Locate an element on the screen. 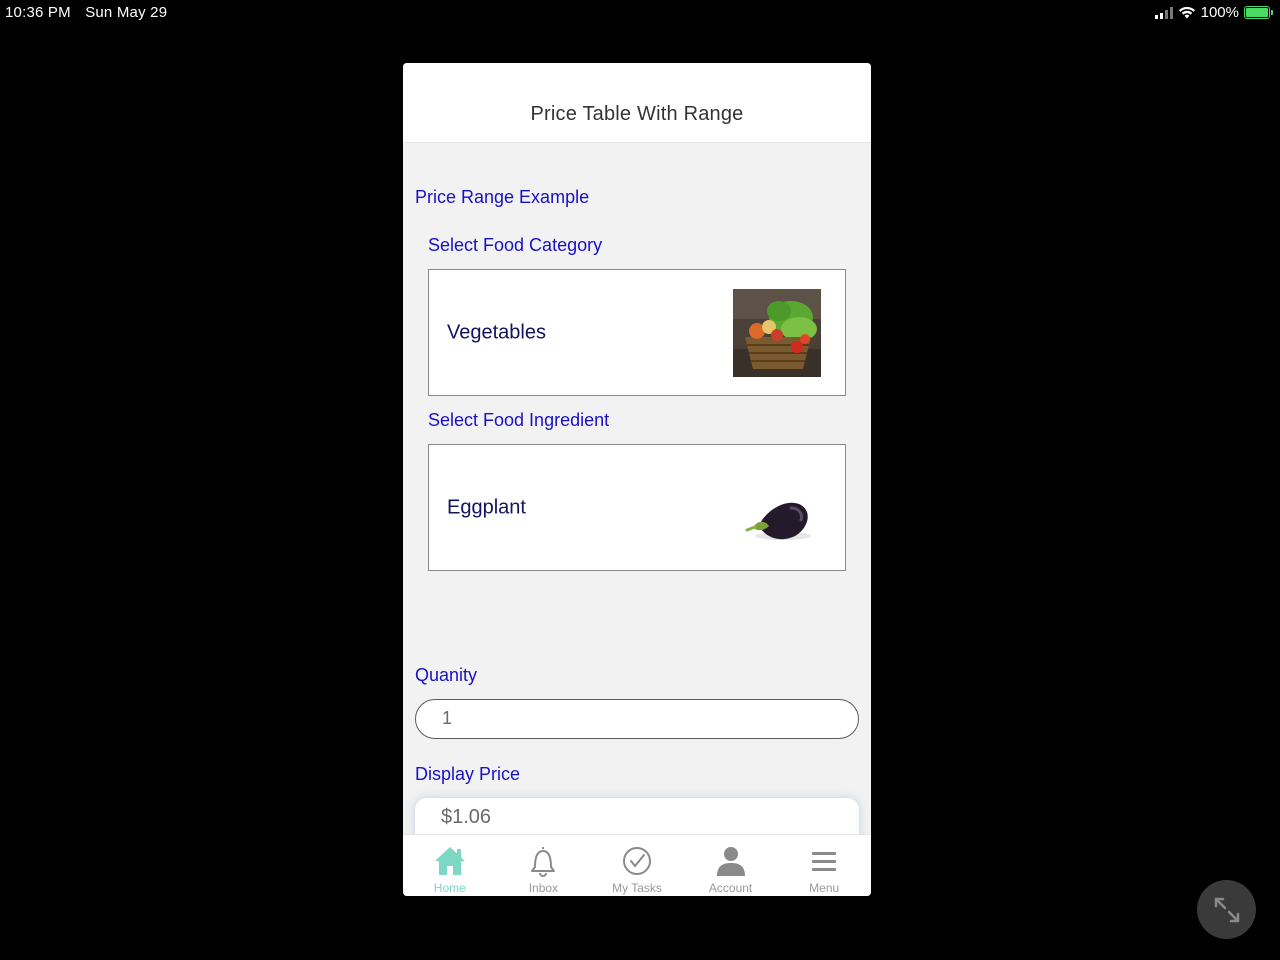  page-title: Price Table With Range is located at coordinates (637, 114).